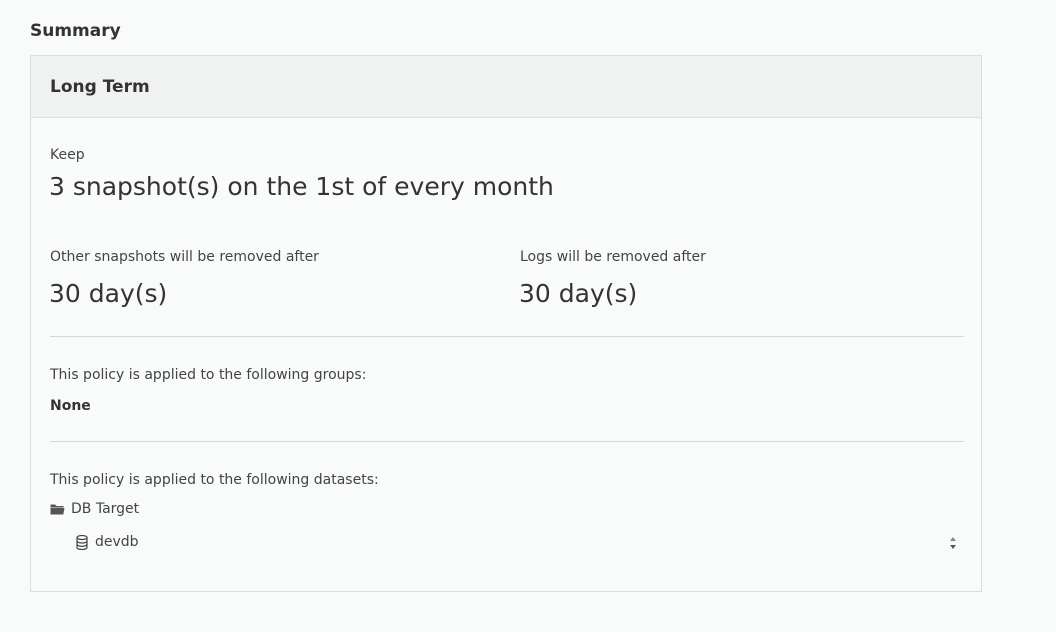  What do you see at coordinates (578, 293) in the screenshot?
I see `logs-value: 30 day(s)` at bounding box center [578, 293].